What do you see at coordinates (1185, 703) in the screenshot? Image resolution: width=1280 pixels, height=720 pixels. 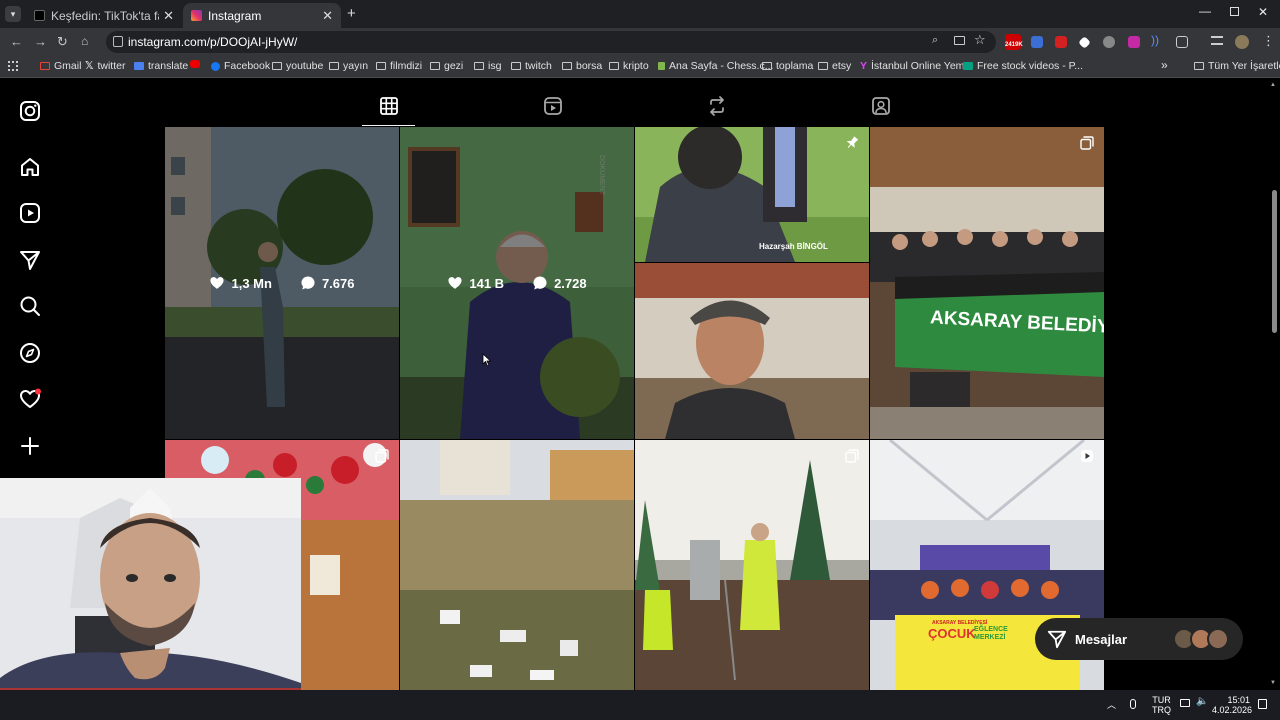 I see `network-icon` at bounding box center [1185, 703].